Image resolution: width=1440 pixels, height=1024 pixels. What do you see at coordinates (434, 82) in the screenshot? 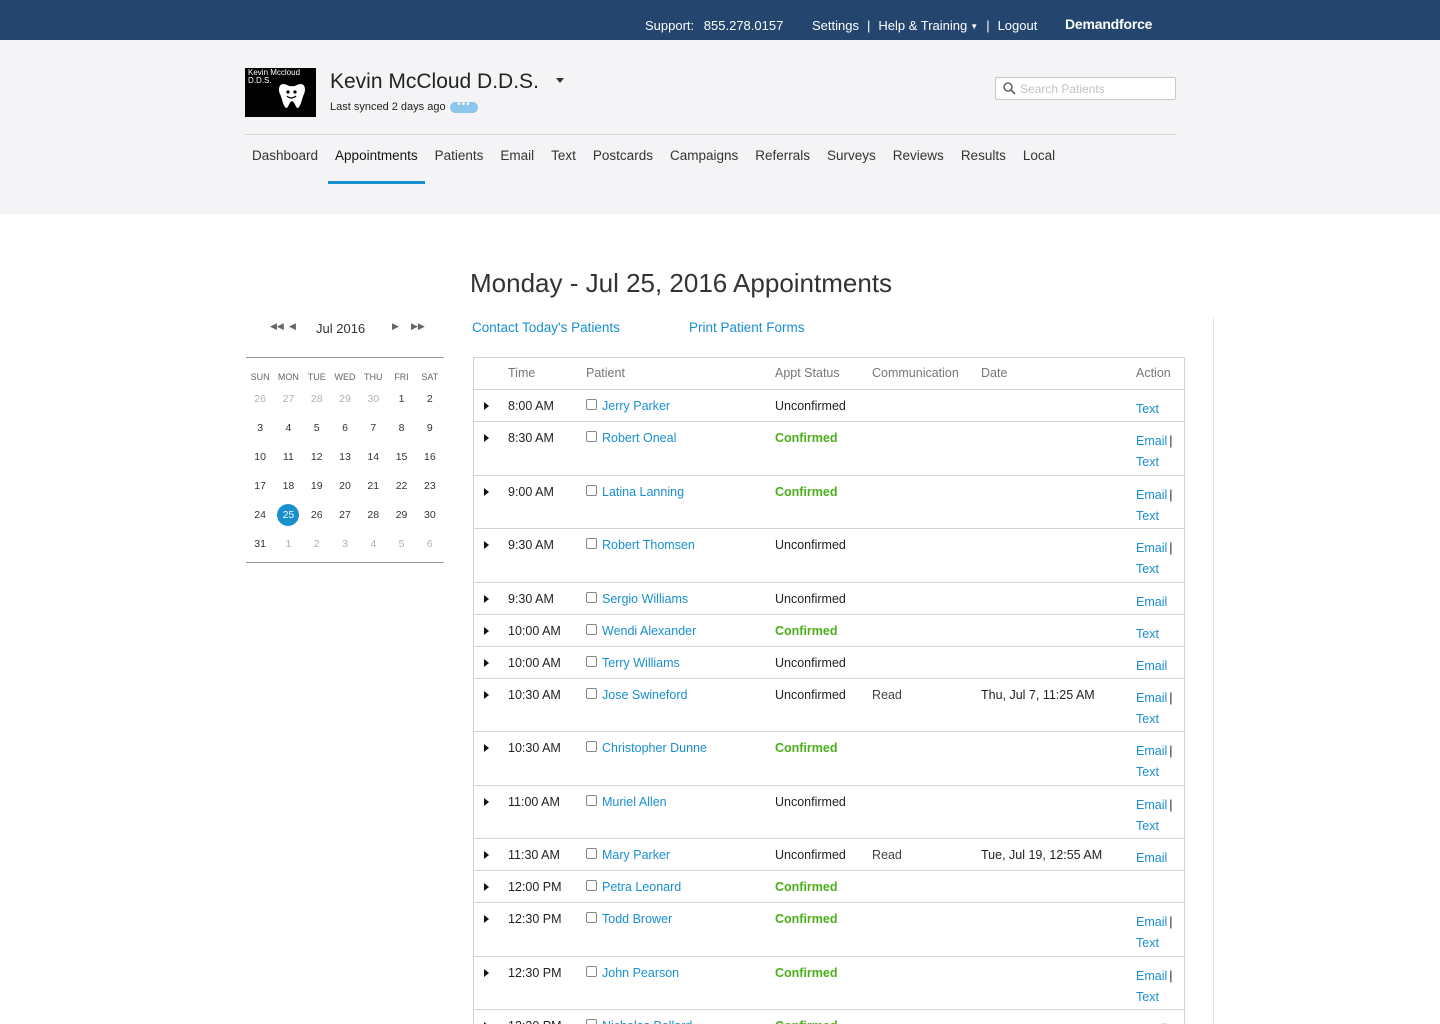
I see `practice-name: Kevin McCloud D.D.S.` at bounding box center [434, 82].